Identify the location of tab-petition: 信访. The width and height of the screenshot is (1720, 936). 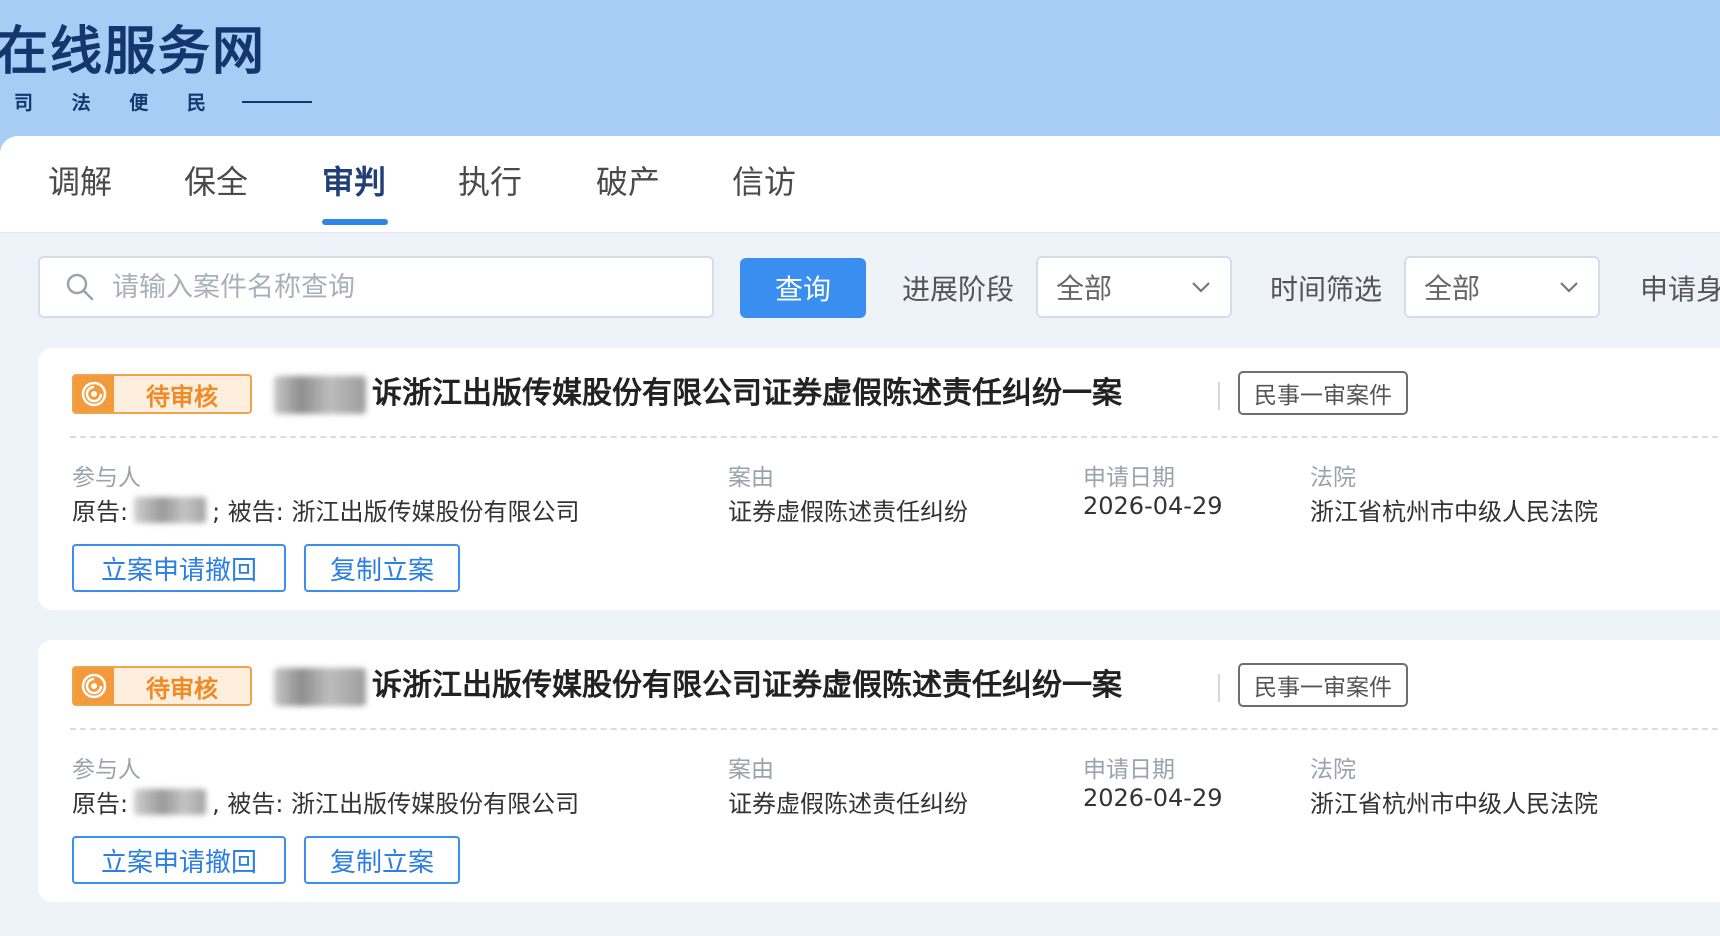
(764, 182).